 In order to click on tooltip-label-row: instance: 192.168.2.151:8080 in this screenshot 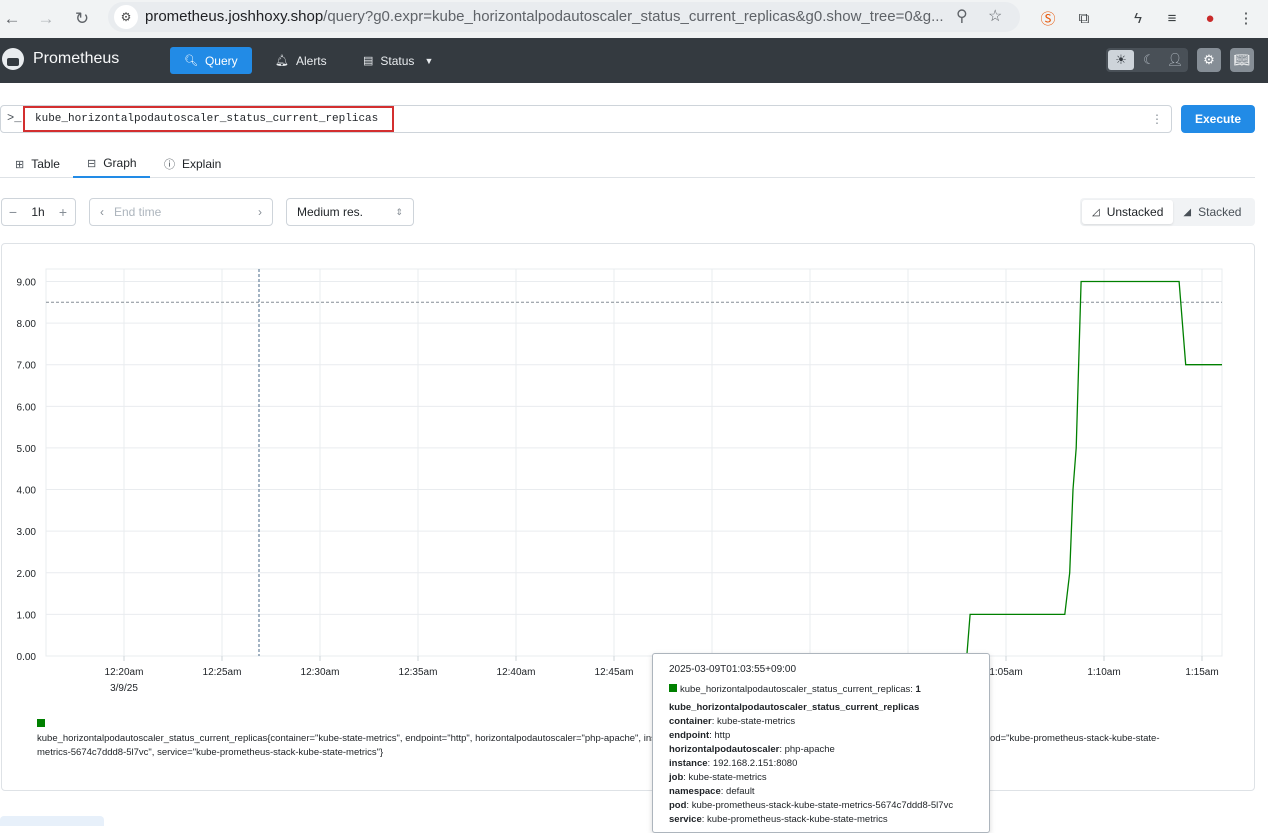, I will do `click(821, 764)`.